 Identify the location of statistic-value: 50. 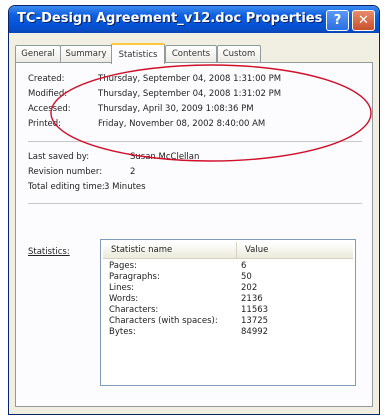
(246, 277).